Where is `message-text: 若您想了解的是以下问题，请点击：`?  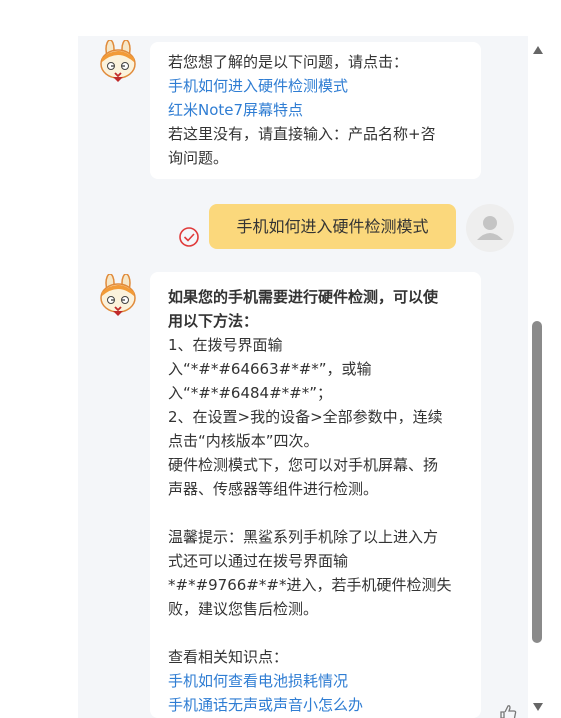
message-text: 若您想了解的是以下问题，请点击： is located at coordinates (288, 62).